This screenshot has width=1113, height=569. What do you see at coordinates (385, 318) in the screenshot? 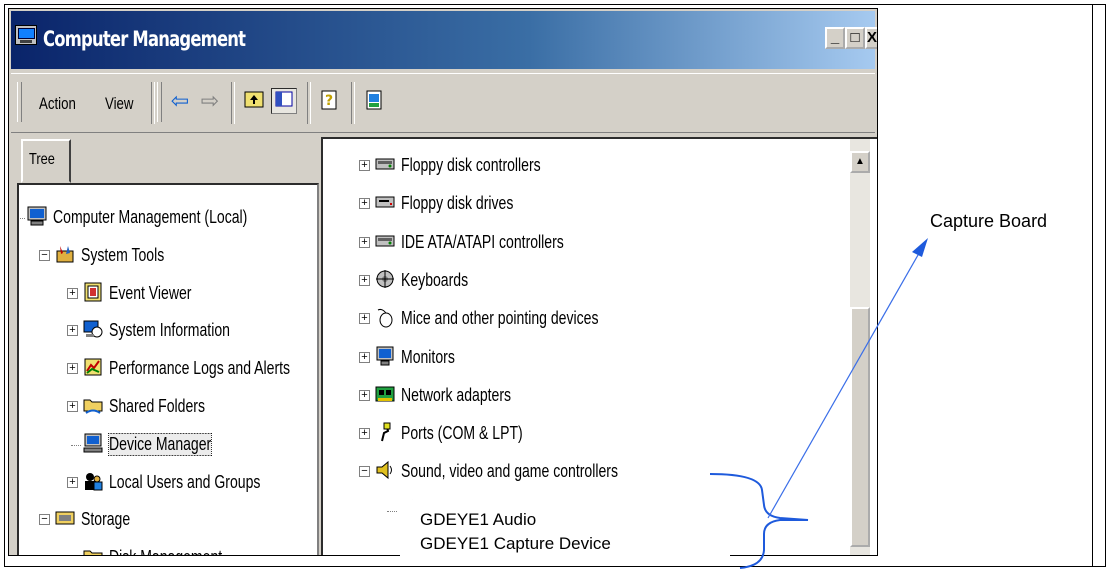
I see `mouse-icon` at bounding box center [385, 318].